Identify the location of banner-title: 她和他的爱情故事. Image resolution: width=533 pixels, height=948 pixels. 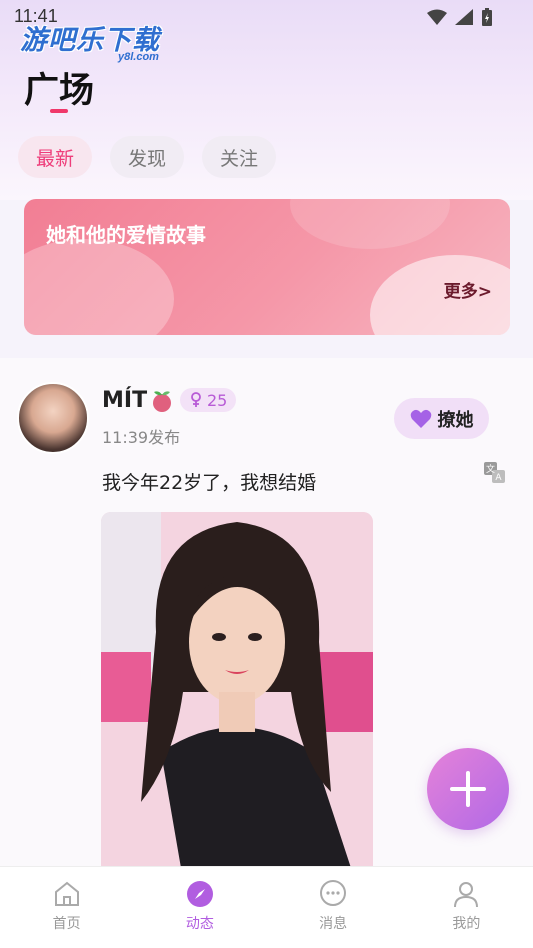
(126, 235).